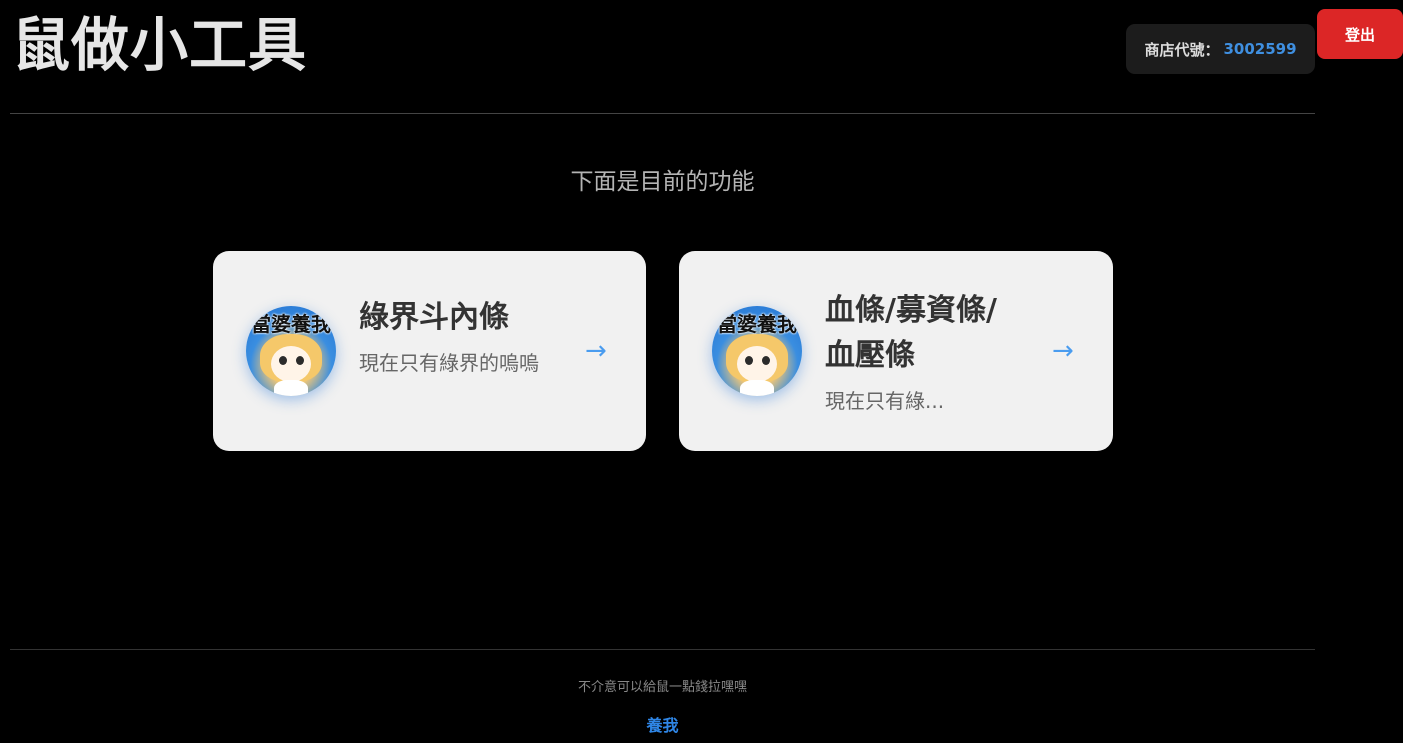 Image resolution: width=1403 pixels, height=743 pixels. What do you see at coordinates (1360, 34) in the screenshot?
I see `logout-button: 登出` at bounding box center [1360, 34].